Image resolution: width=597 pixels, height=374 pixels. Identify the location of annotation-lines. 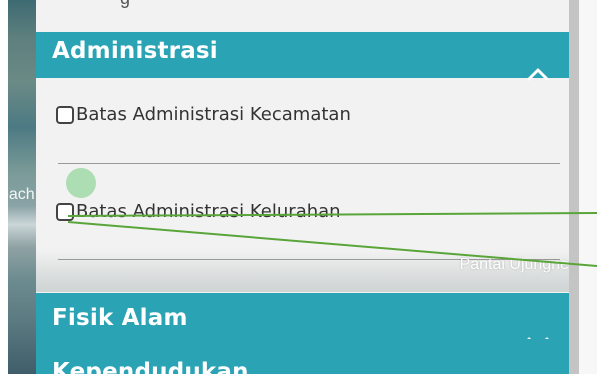
(332, 239).